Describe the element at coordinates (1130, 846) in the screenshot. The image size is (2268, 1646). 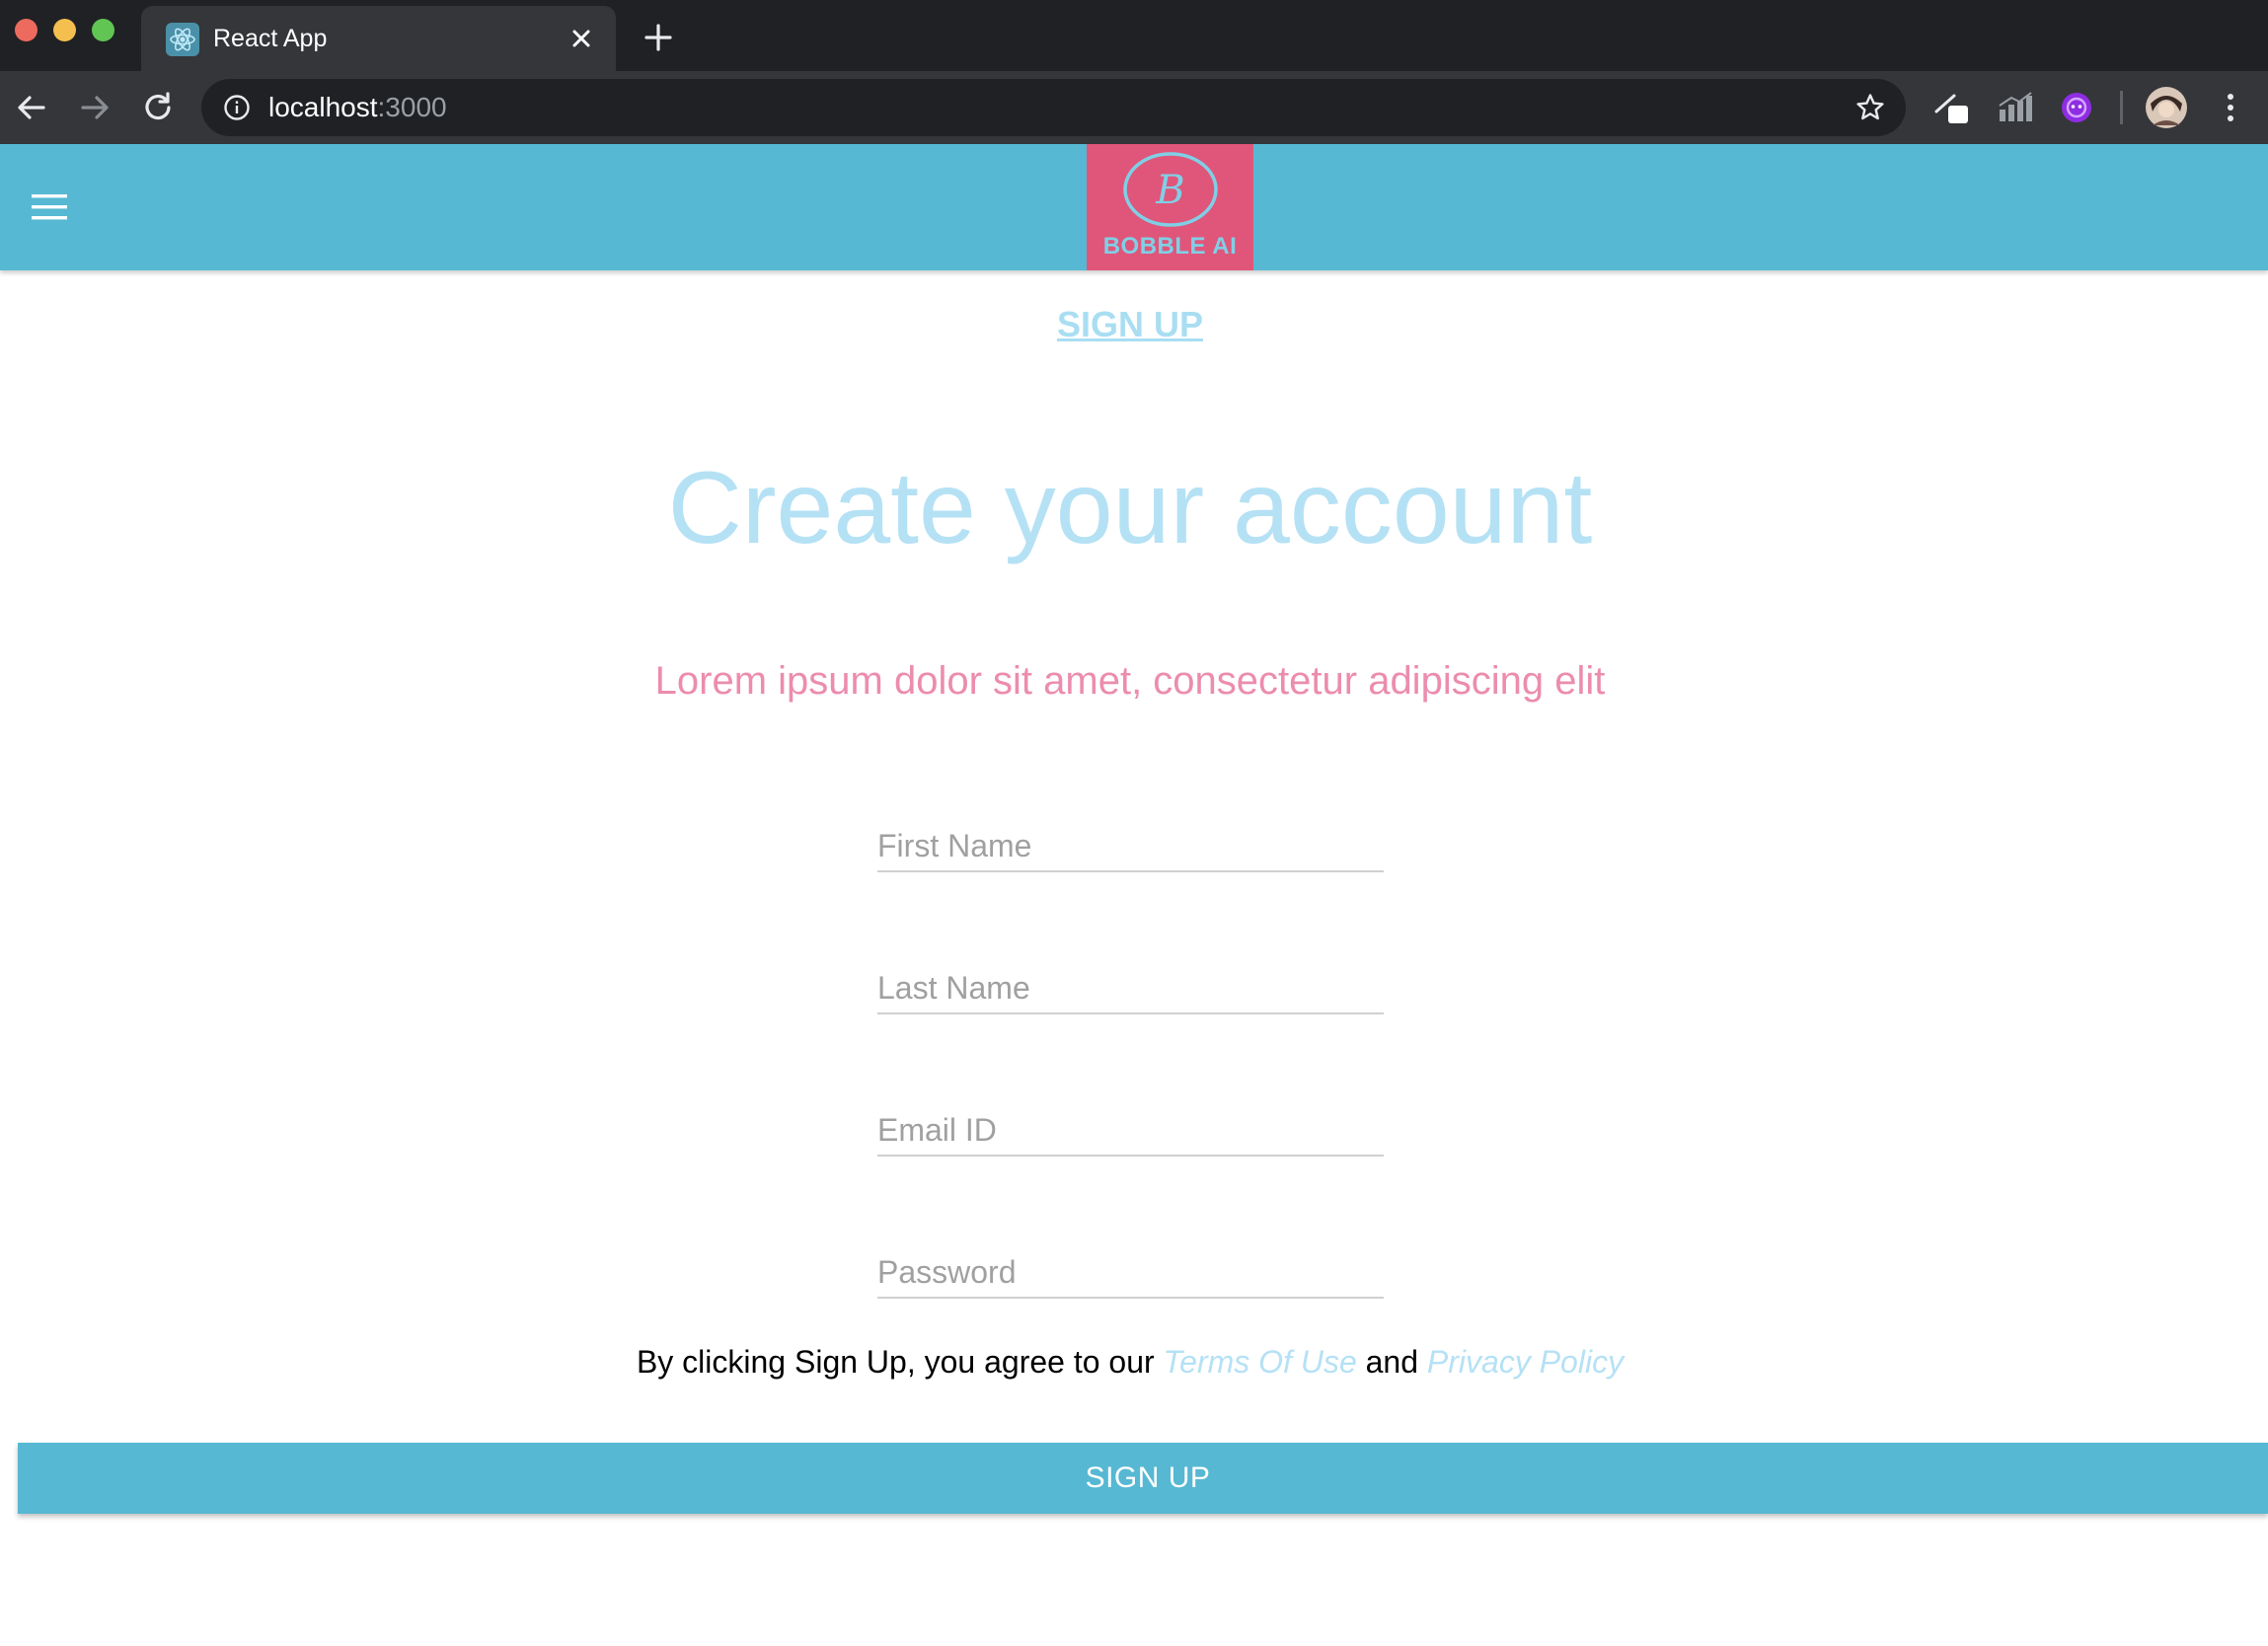
I see `first-name-input` at that location.